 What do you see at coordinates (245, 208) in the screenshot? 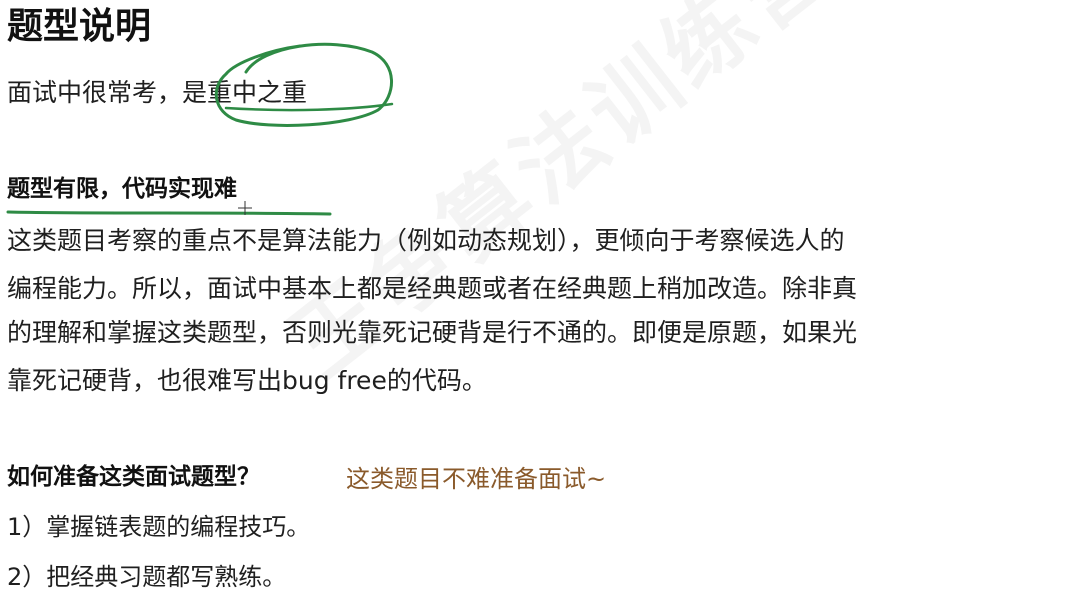
I see `cursor-cross-icon` at bounding box center [245, 208].